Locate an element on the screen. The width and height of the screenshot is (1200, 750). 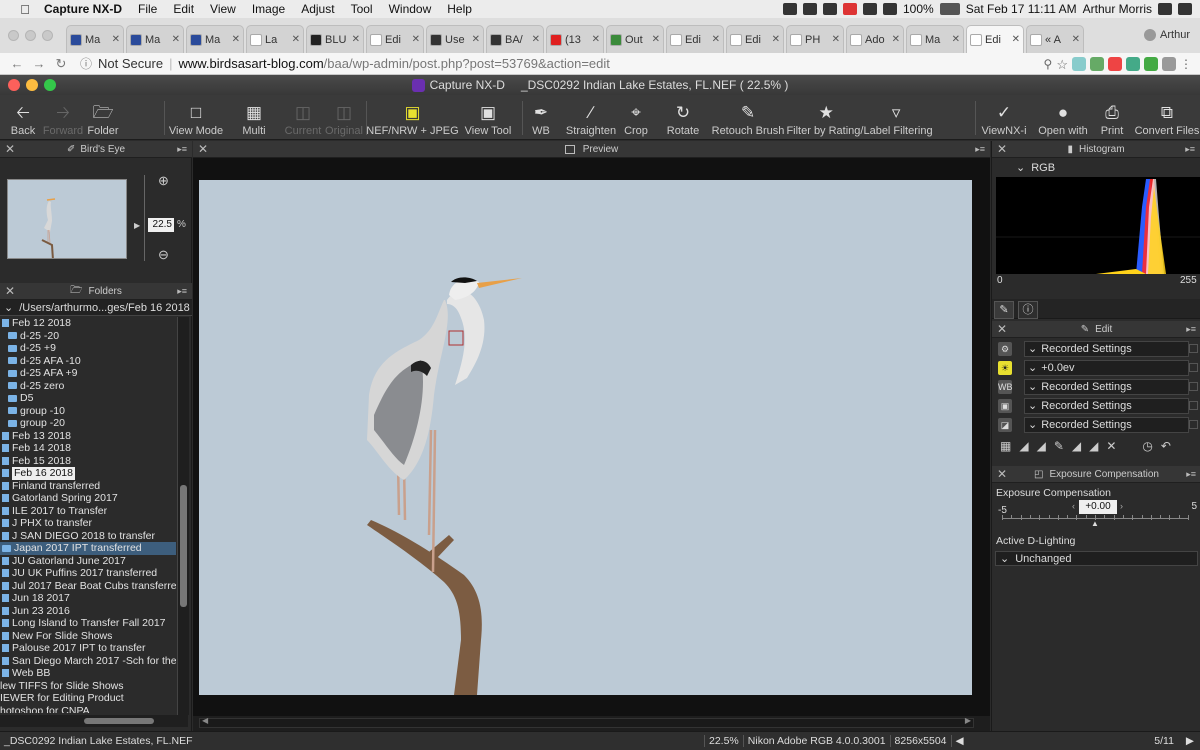
convert-files-button: ⧉ Convert Files is located at coordinates (1167, 118).